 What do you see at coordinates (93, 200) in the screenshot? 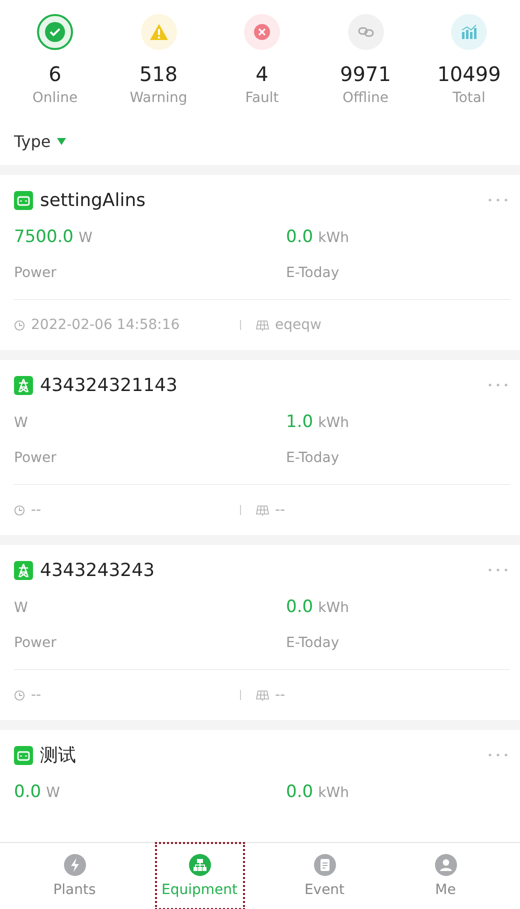
I see `device-name: settingAlins` at bounding box center [93, 200].